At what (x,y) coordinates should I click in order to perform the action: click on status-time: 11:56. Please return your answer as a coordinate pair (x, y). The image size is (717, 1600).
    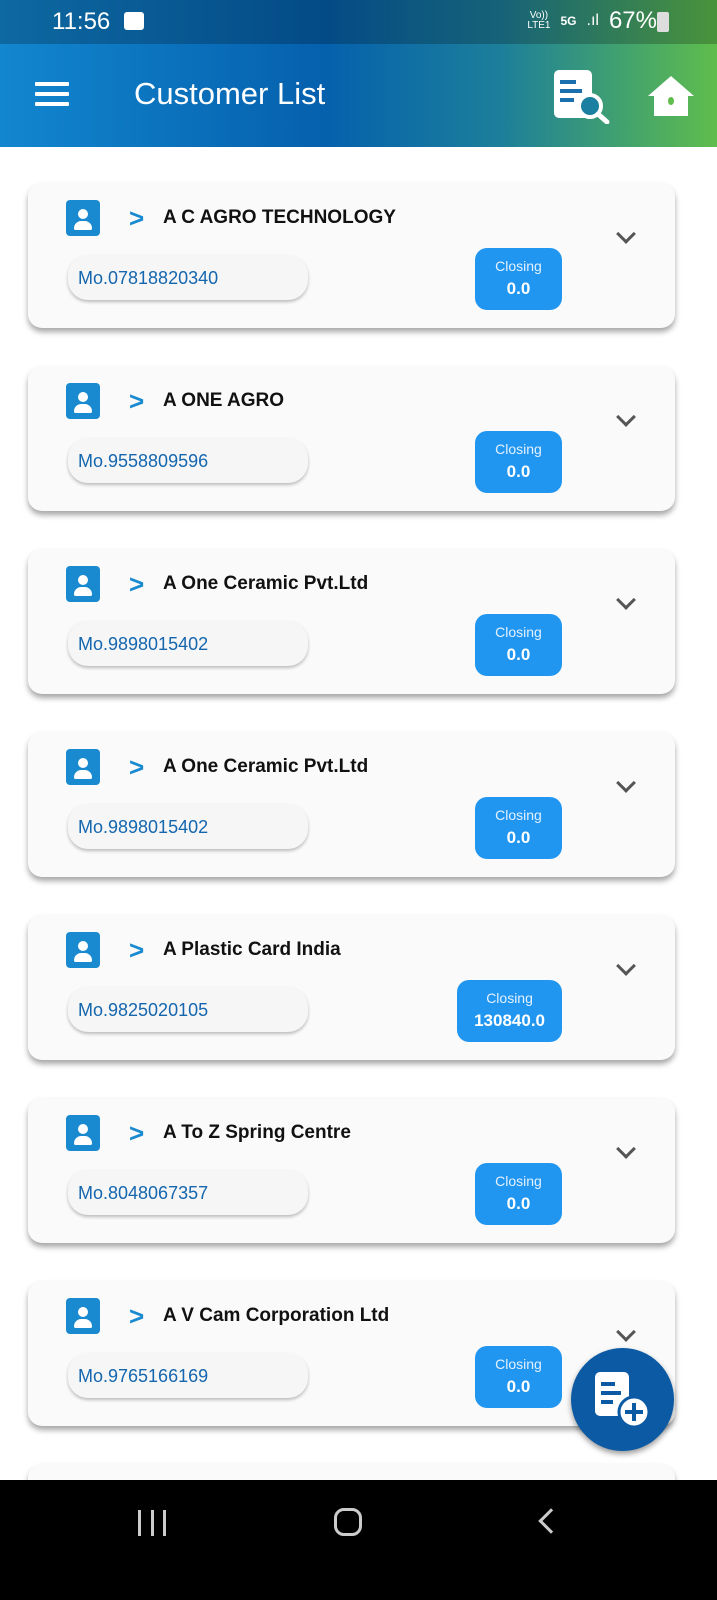
    Looking at the image, I should click on (81, 21).